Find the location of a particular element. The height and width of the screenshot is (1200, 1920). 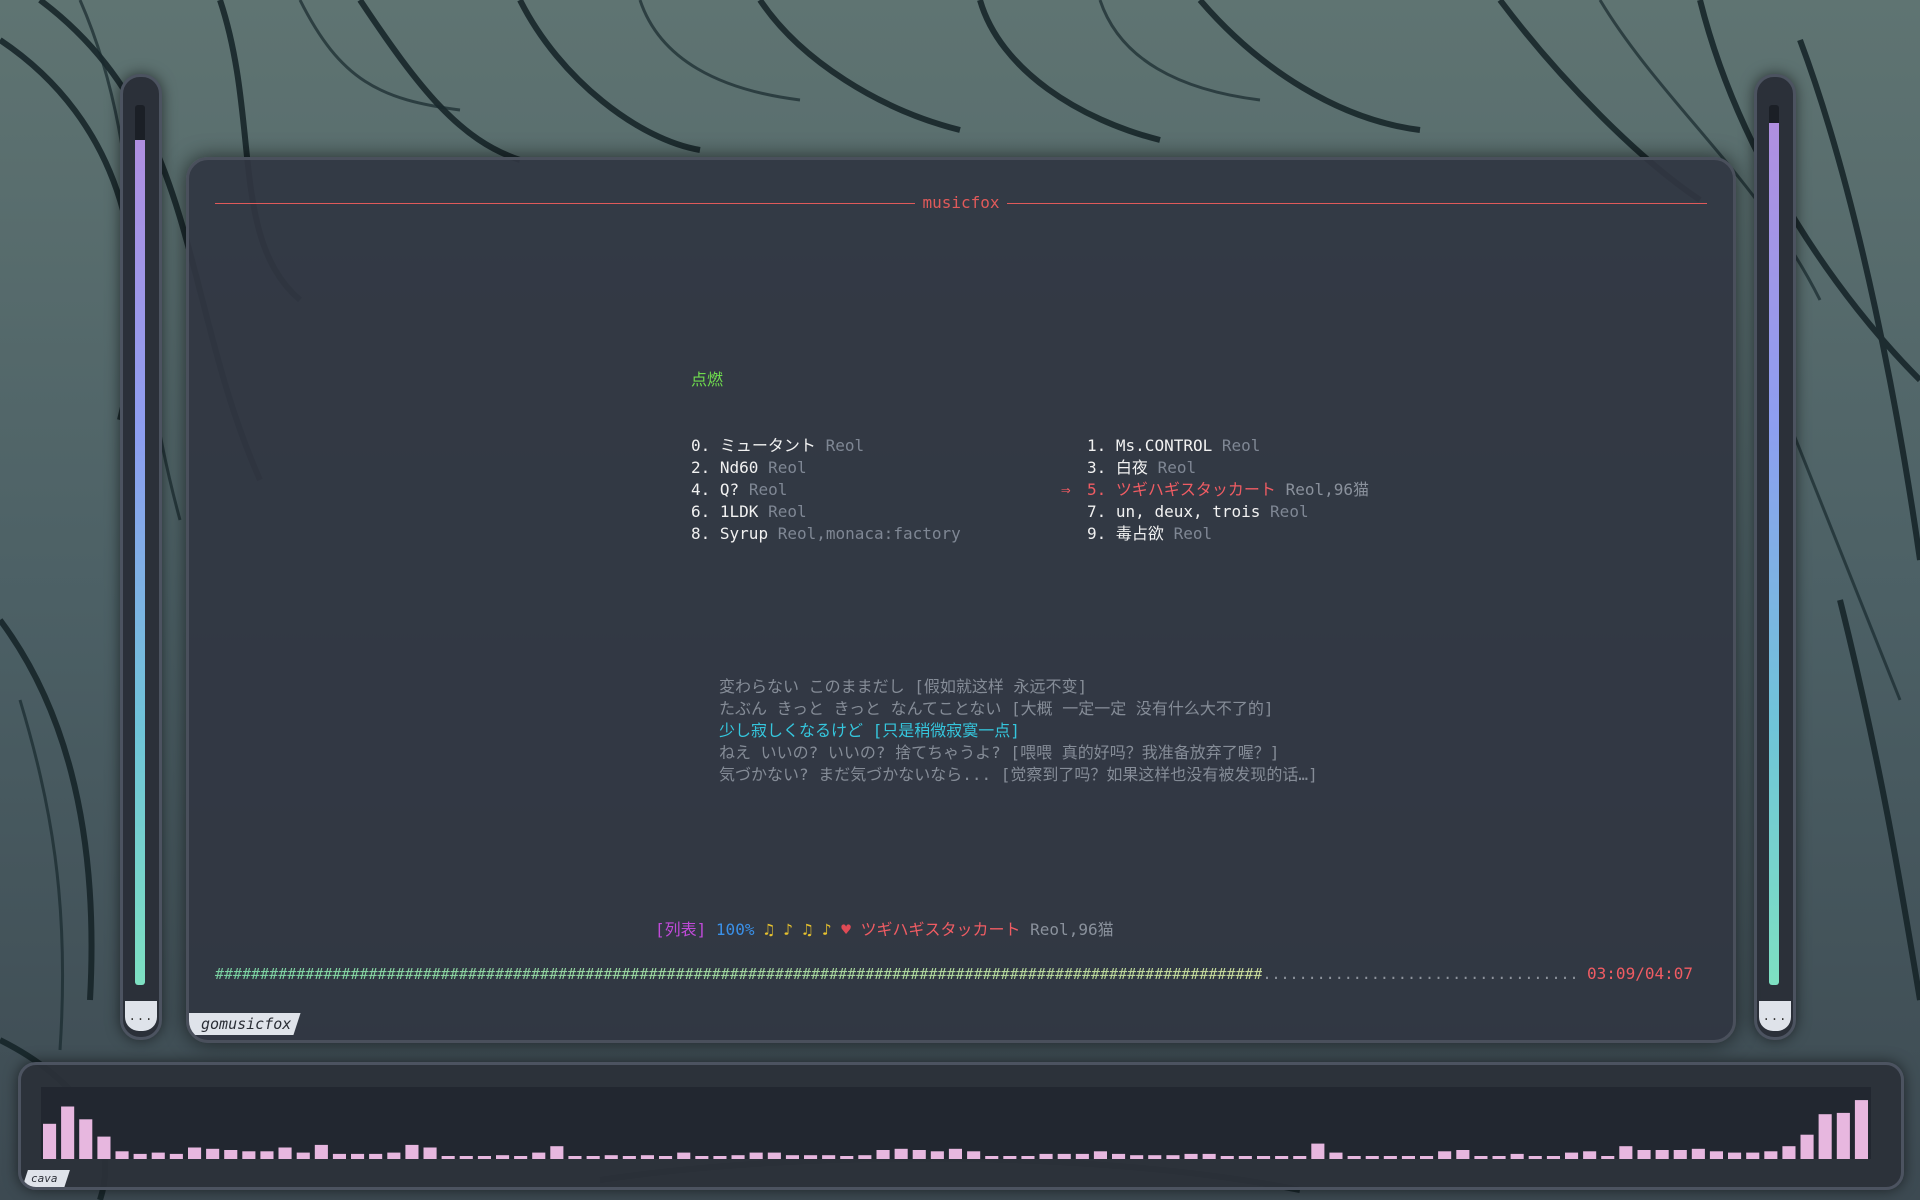

cava-visualizer-window: cava is located at coordinates (961, 1126).